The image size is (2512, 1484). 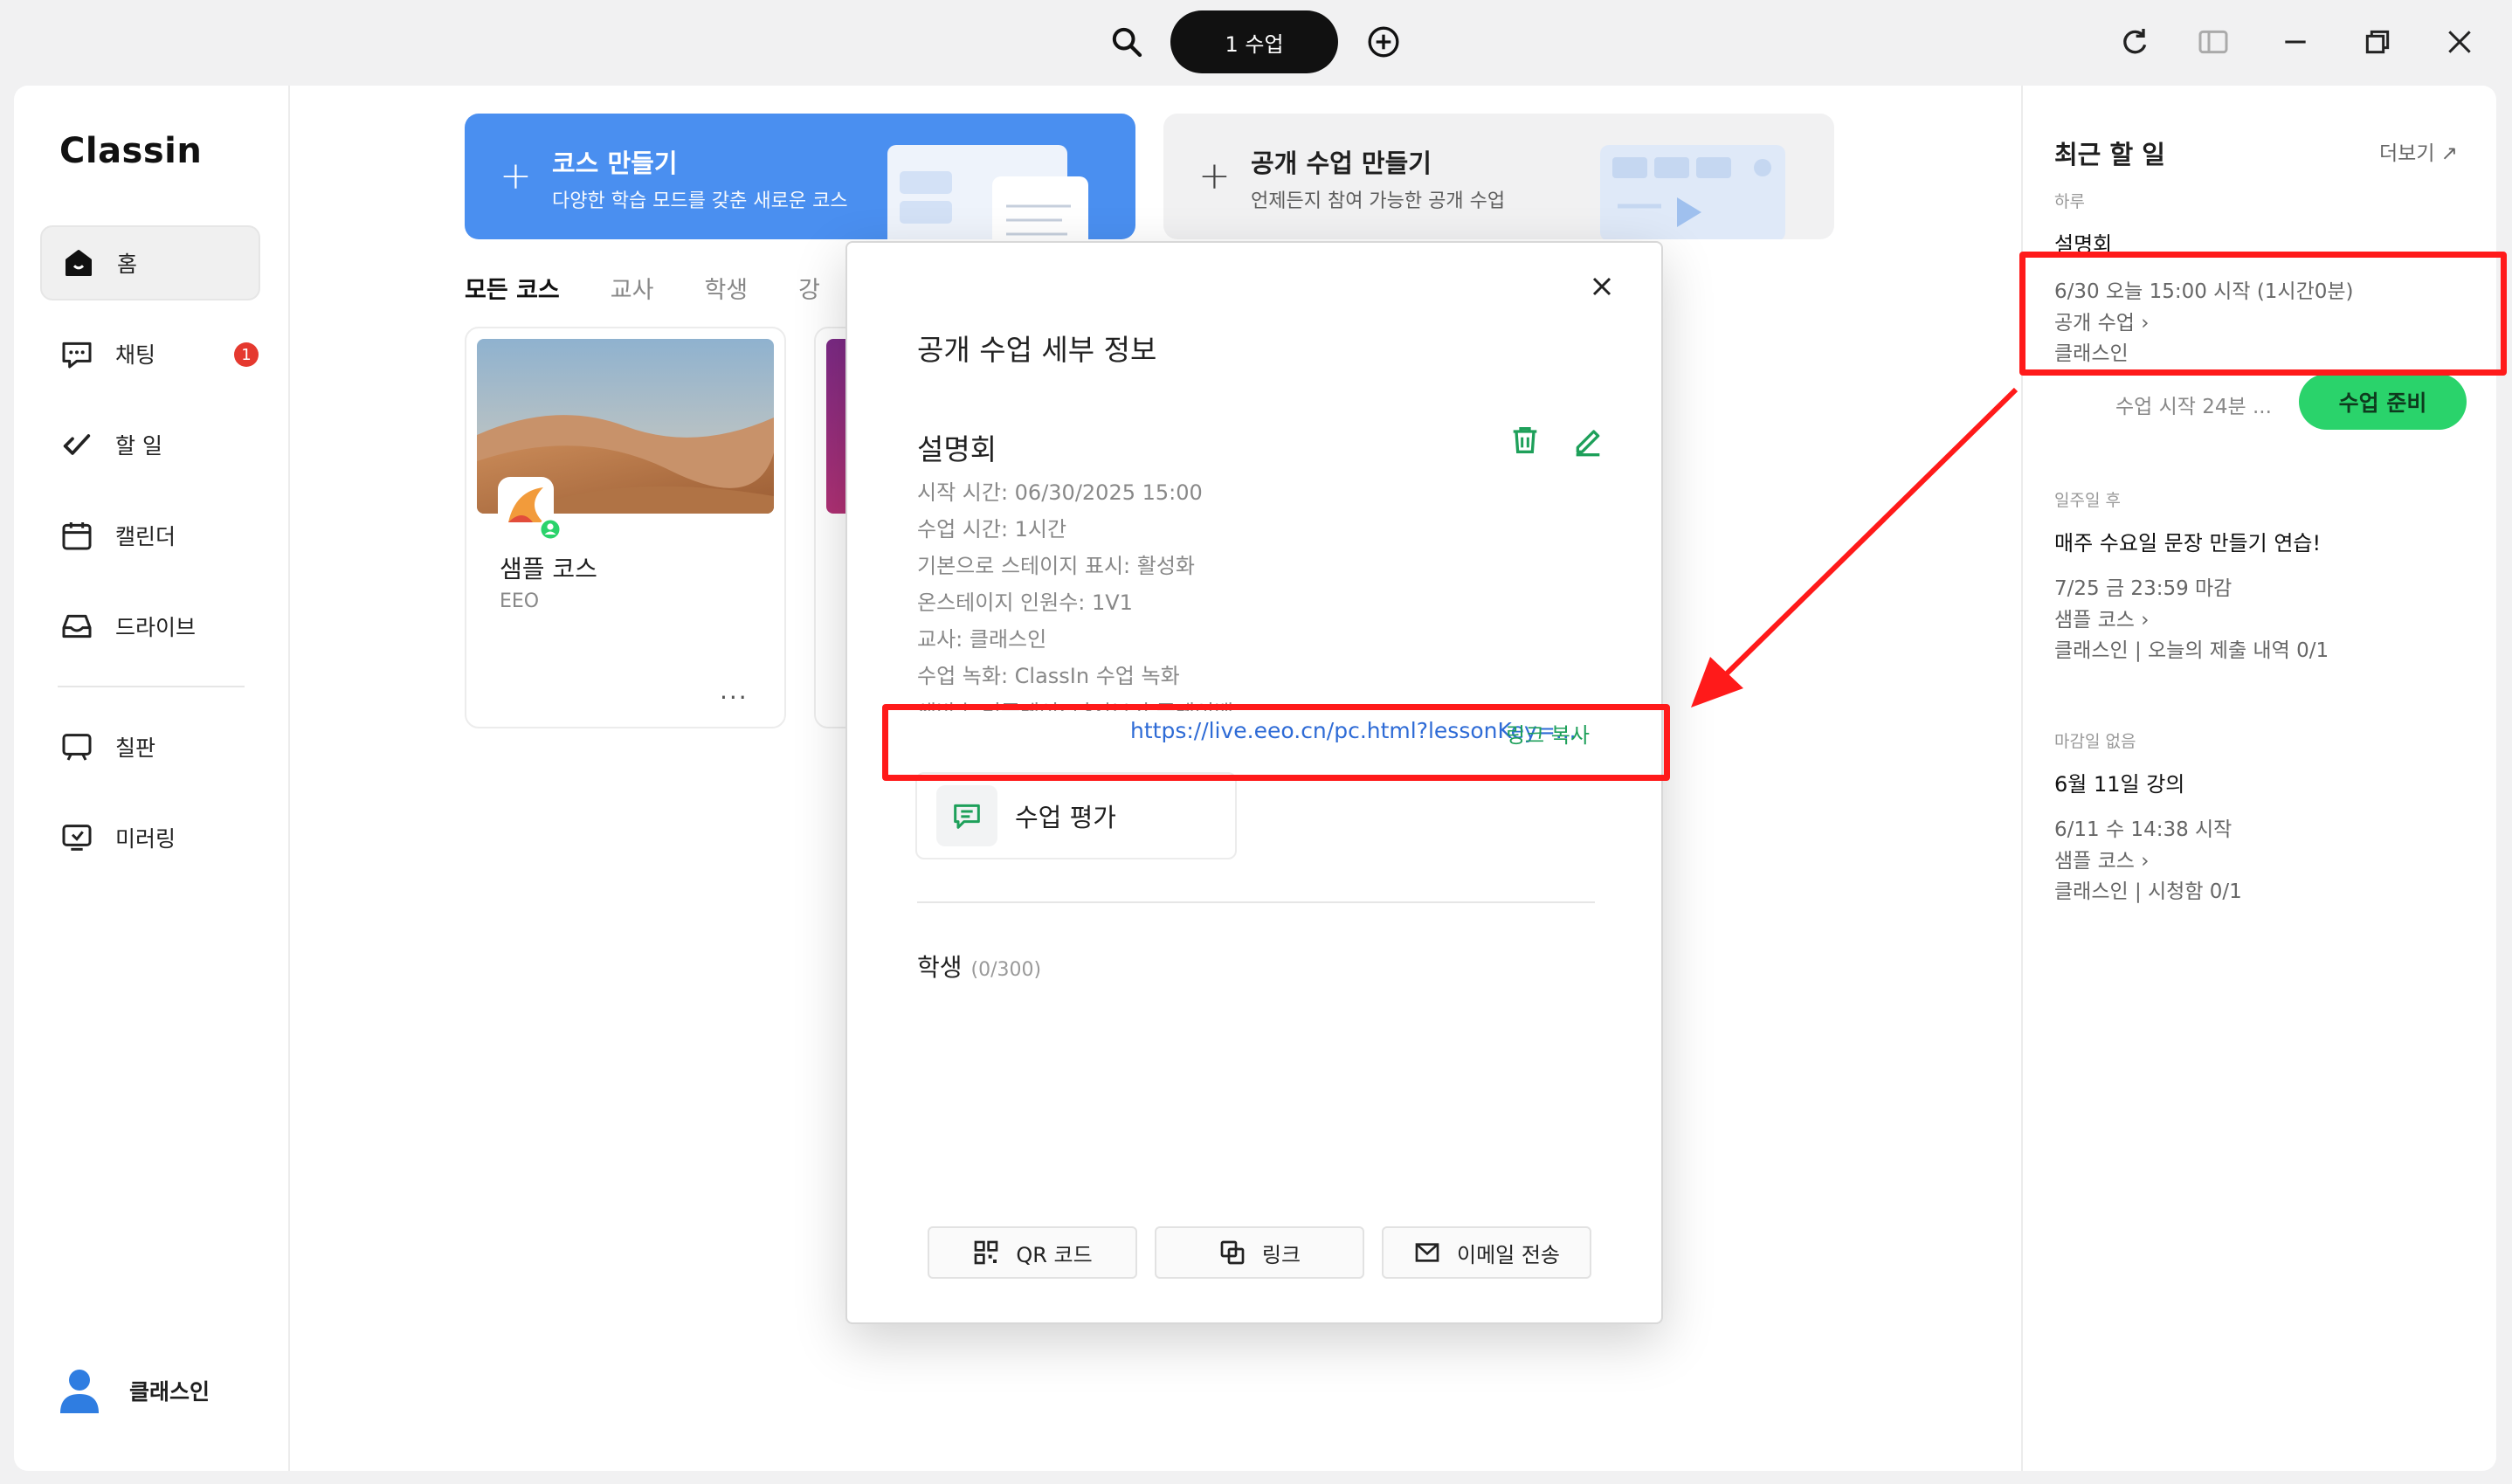 What do you see at coordinates (1060, 492) in the screenshot?
I see `detail-start-time: 시작 시간: 06/30/2025 15:00` at bounding box center [1060, 492].